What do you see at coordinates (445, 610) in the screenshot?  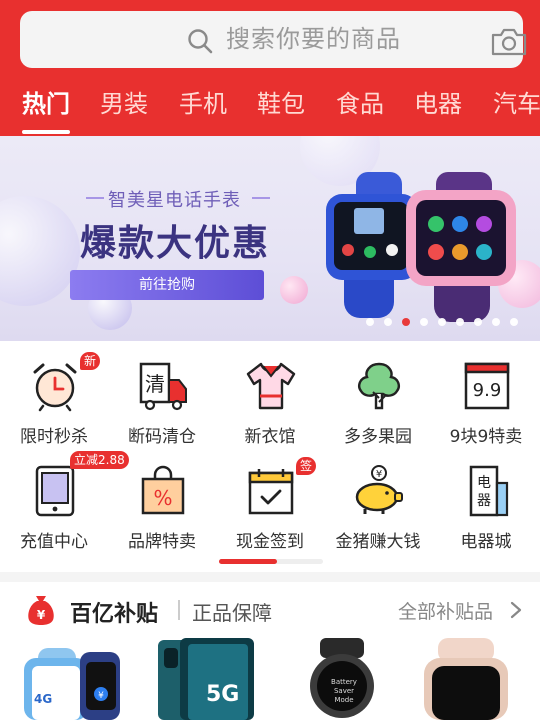 I see `all-subsidy-link: 全部补贴品` at bounding box center [445, 610].